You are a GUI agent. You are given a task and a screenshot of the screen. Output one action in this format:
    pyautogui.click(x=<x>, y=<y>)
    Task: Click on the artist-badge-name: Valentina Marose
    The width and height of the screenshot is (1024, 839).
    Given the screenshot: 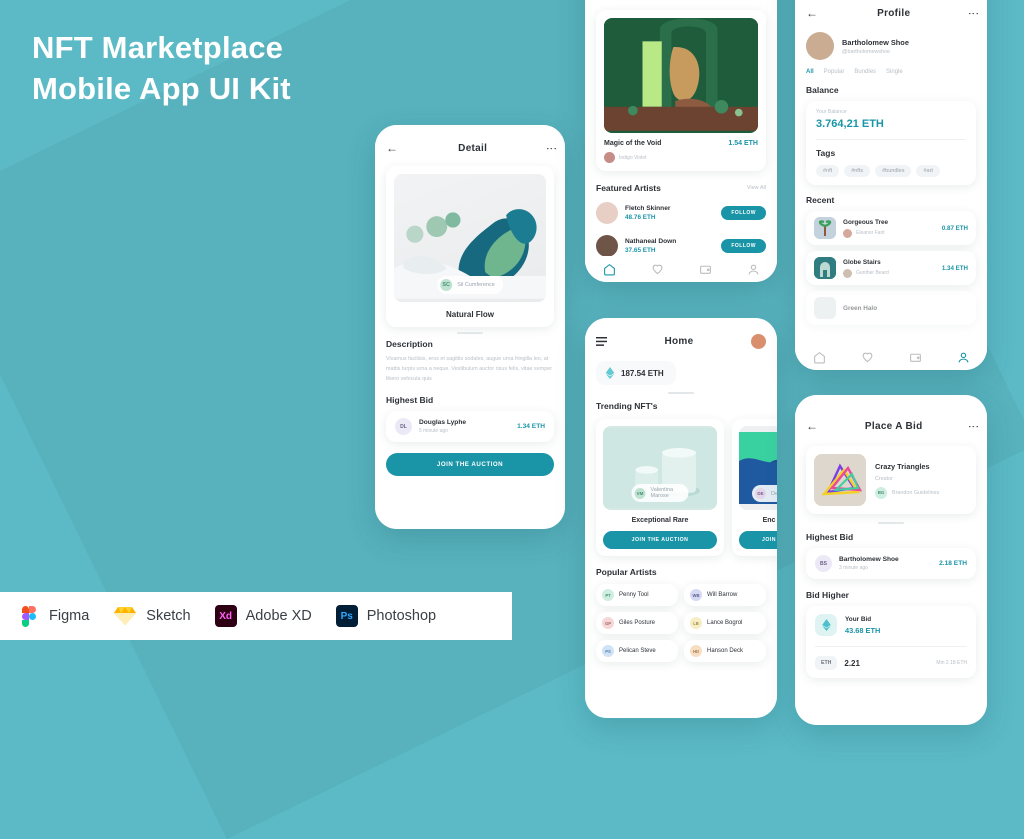 What is the action you would take?
    pyautogui.click(x=662, y=493)
    